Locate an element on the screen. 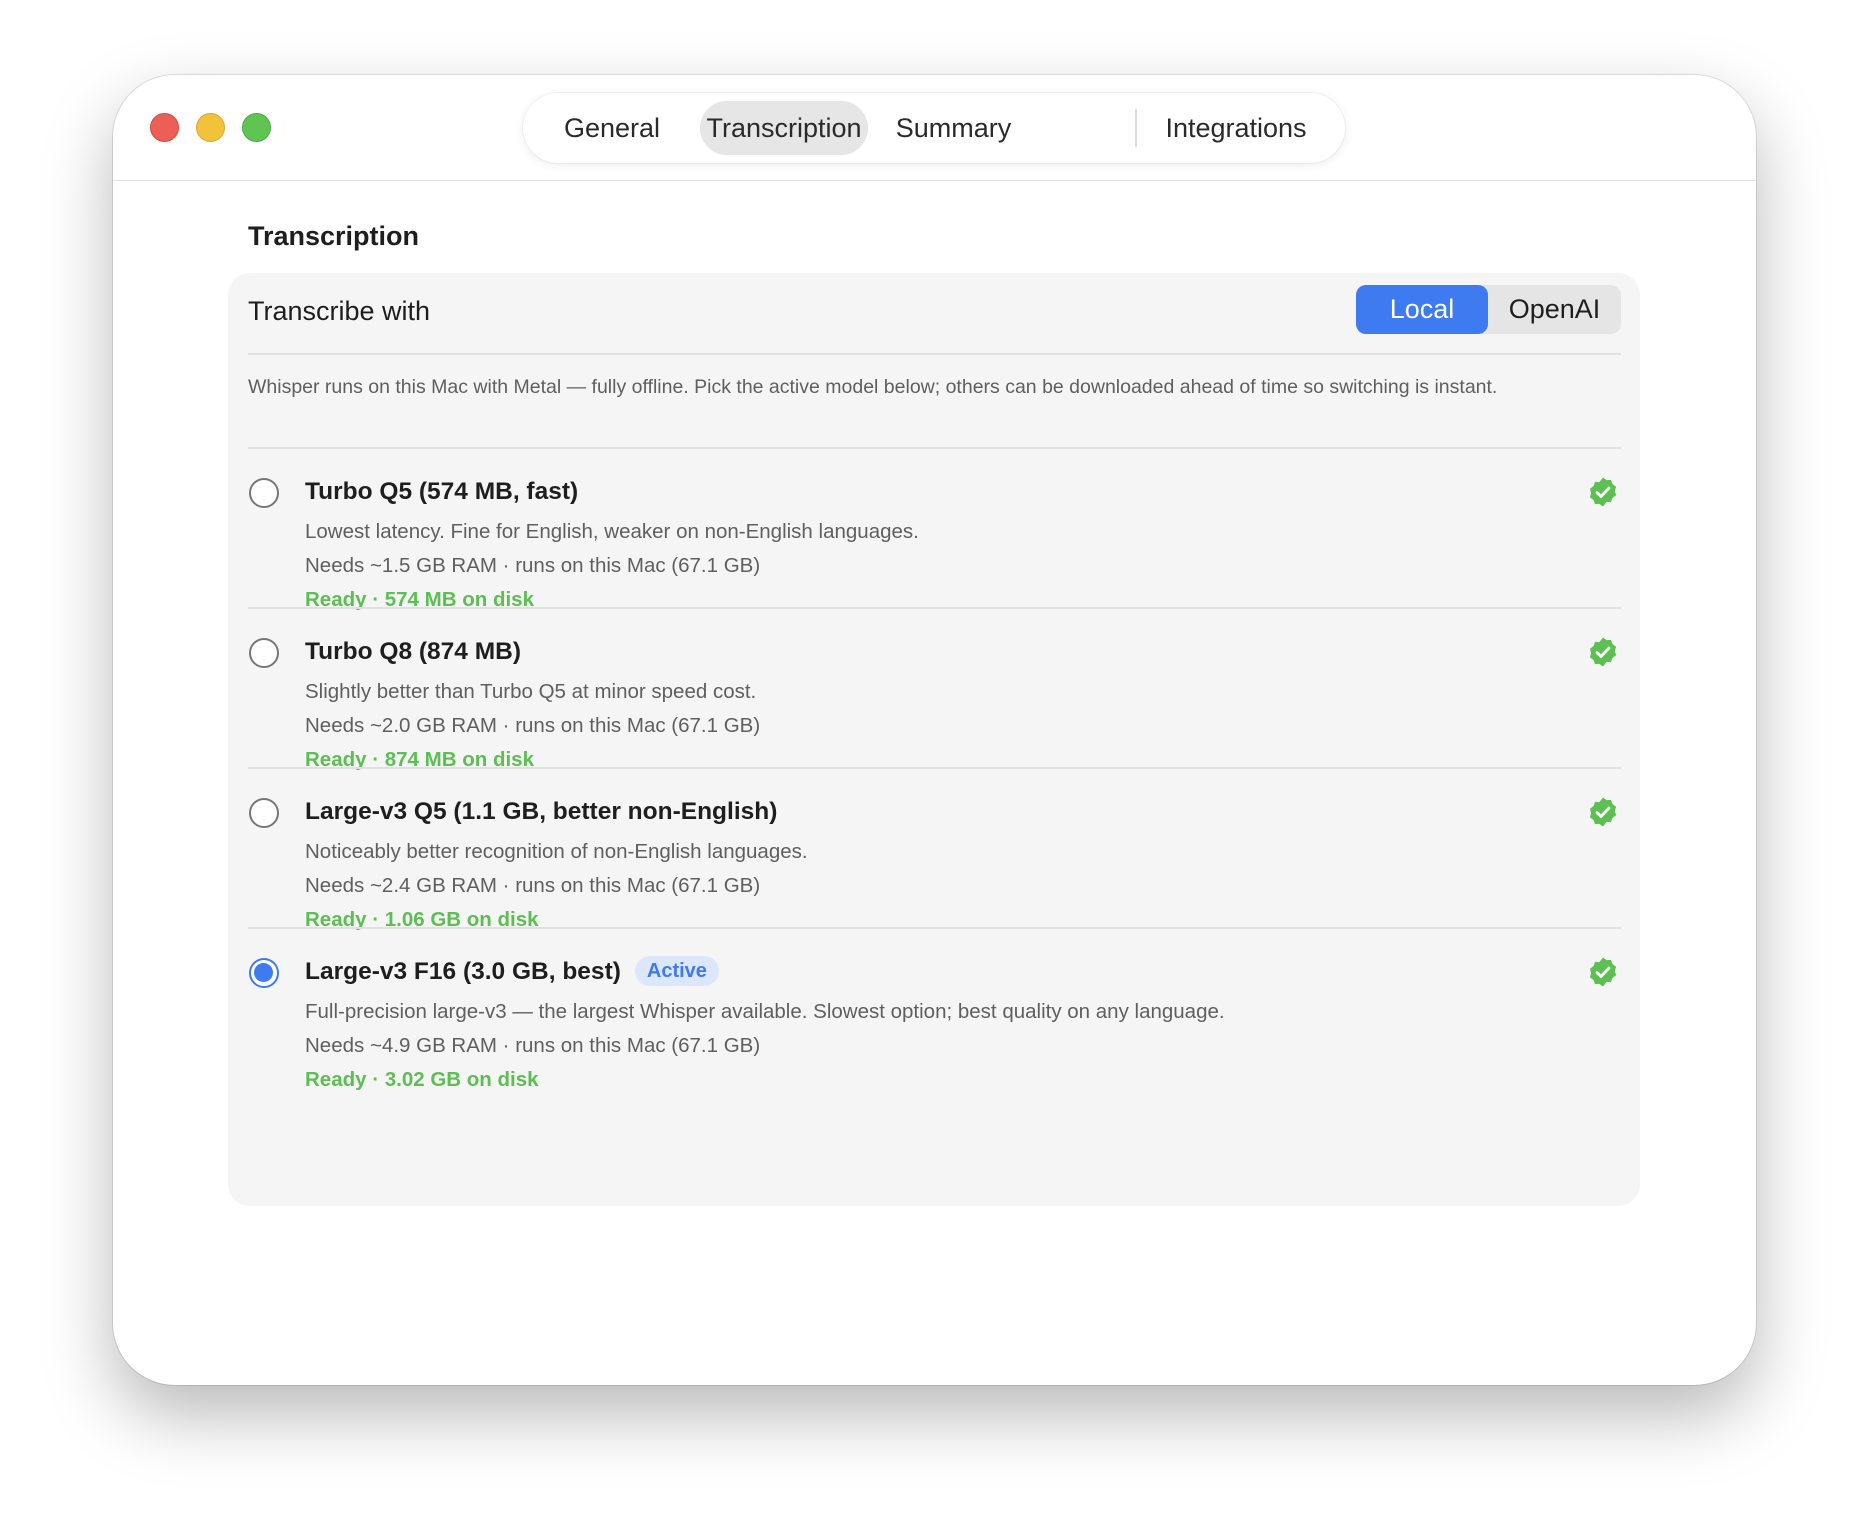 The width and height of the screenshot is (1862, 1528). model-title: Large-v3 F16 (3.0 GB, best) Active is located at coordinates (512, 972).